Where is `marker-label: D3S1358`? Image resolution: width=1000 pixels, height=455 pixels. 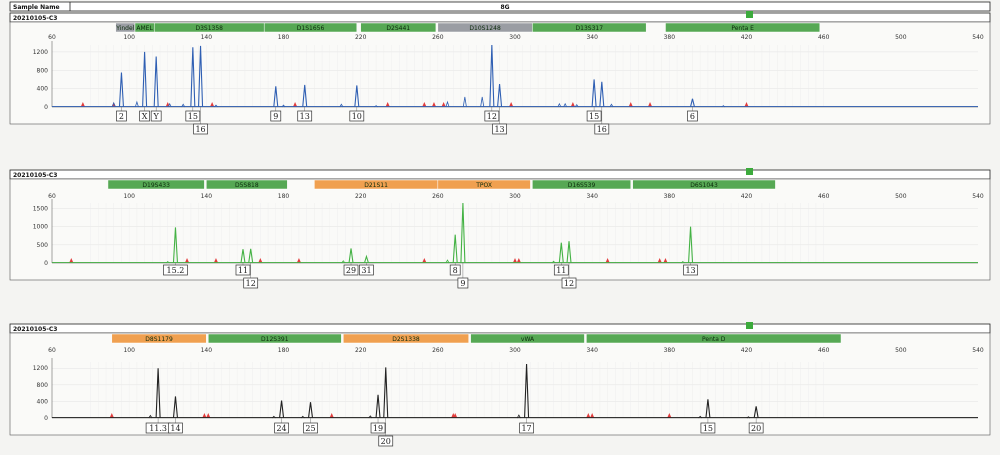 marker-label: D3S1358 is located at coordinates (209, 28).